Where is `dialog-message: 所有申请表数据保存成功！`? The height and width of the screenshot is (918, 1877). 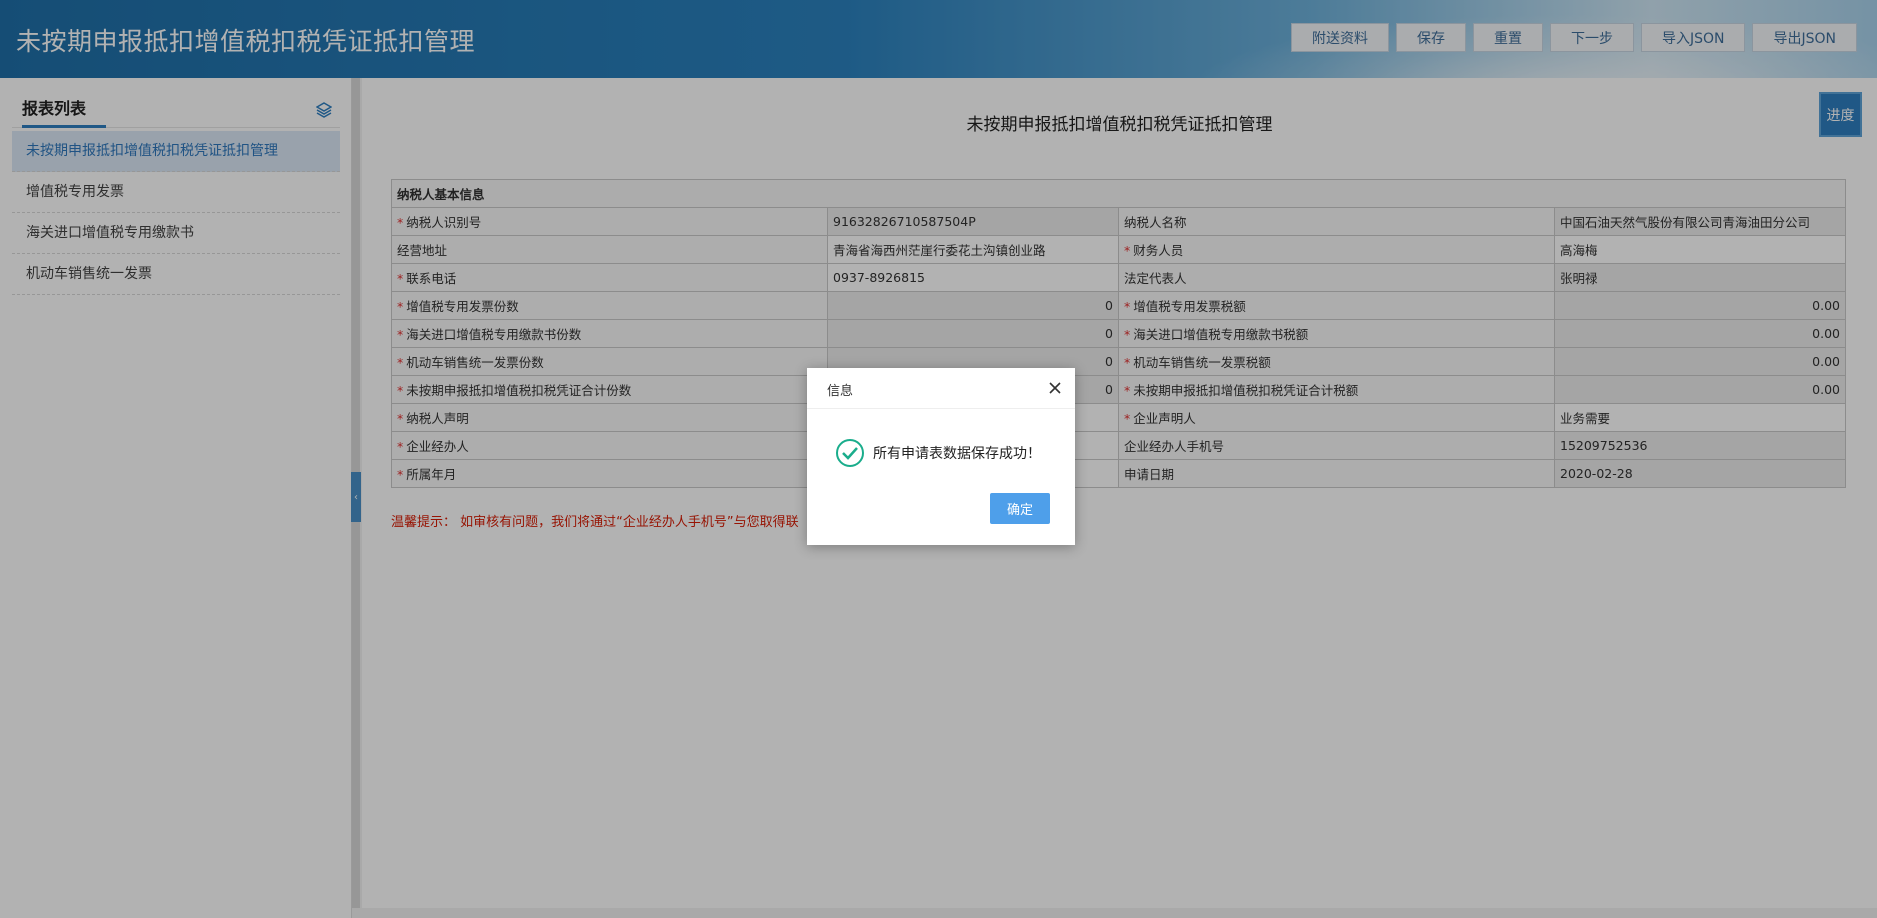 dialog-message: 所有申请表数据保存成功！ is located at coordinates (957, 454).